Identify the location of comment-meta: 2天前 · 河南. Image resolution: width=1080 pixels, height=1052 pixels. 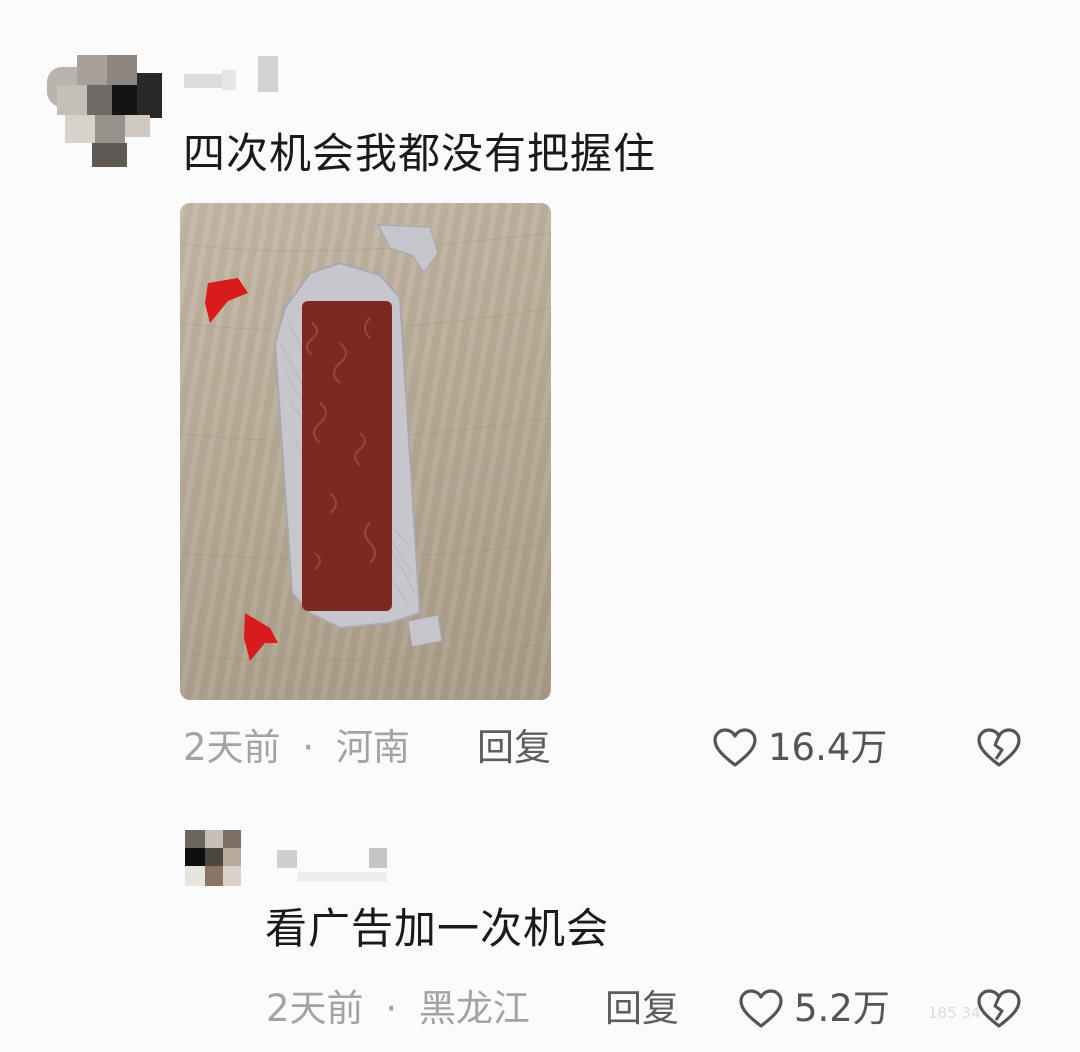
(296, 747).